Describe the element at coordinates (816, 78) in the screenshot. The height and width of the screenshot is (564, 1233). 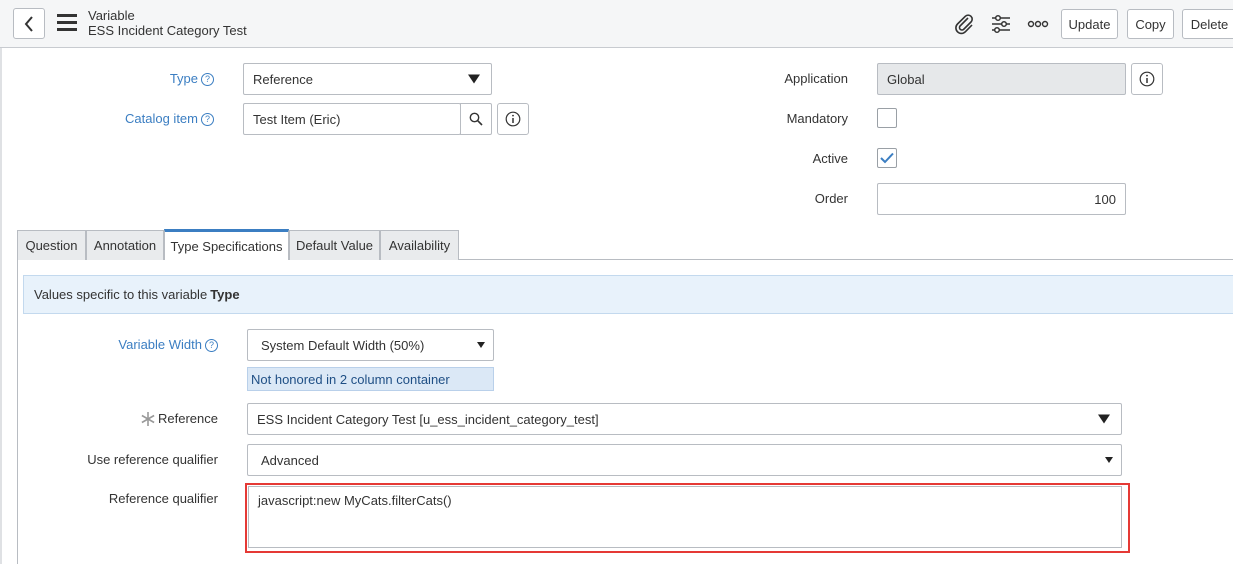
I see `application-label: Application` at that location.